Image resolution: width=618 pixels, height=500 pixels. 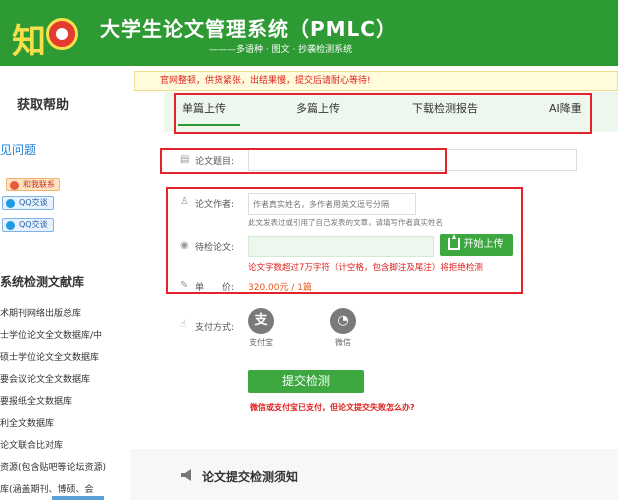 What do you see at coordinates (343, 321) in the screenshot?
I see `wechat-icon: ◔` at bounding box center [343, 321].